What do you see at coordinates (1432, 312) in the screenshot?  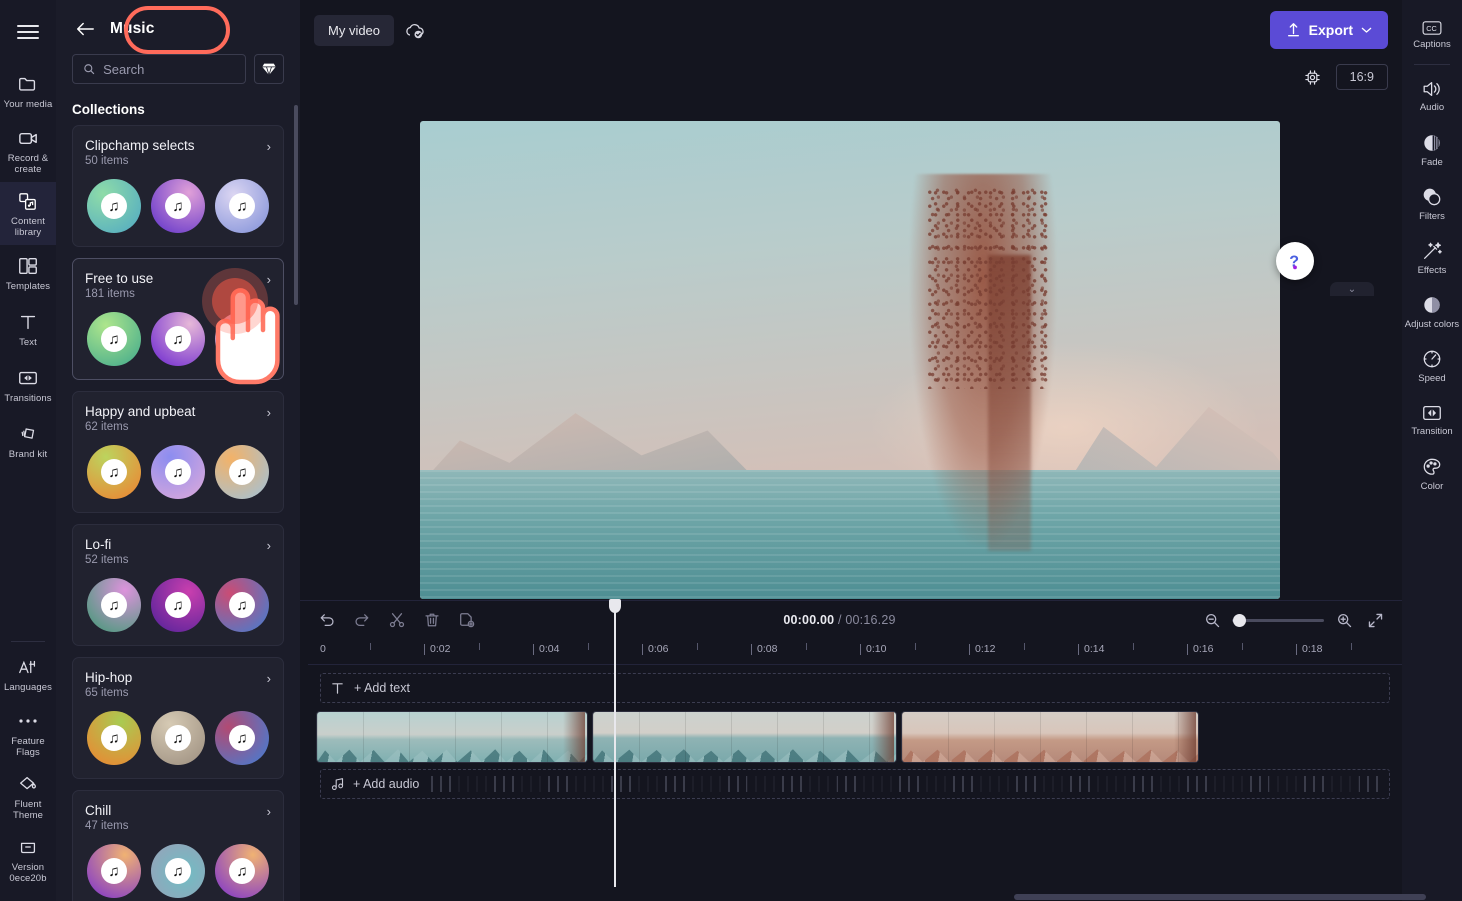 I see `tool-adjust-colors: Adjust colors` at bounding box center [1432, 312].